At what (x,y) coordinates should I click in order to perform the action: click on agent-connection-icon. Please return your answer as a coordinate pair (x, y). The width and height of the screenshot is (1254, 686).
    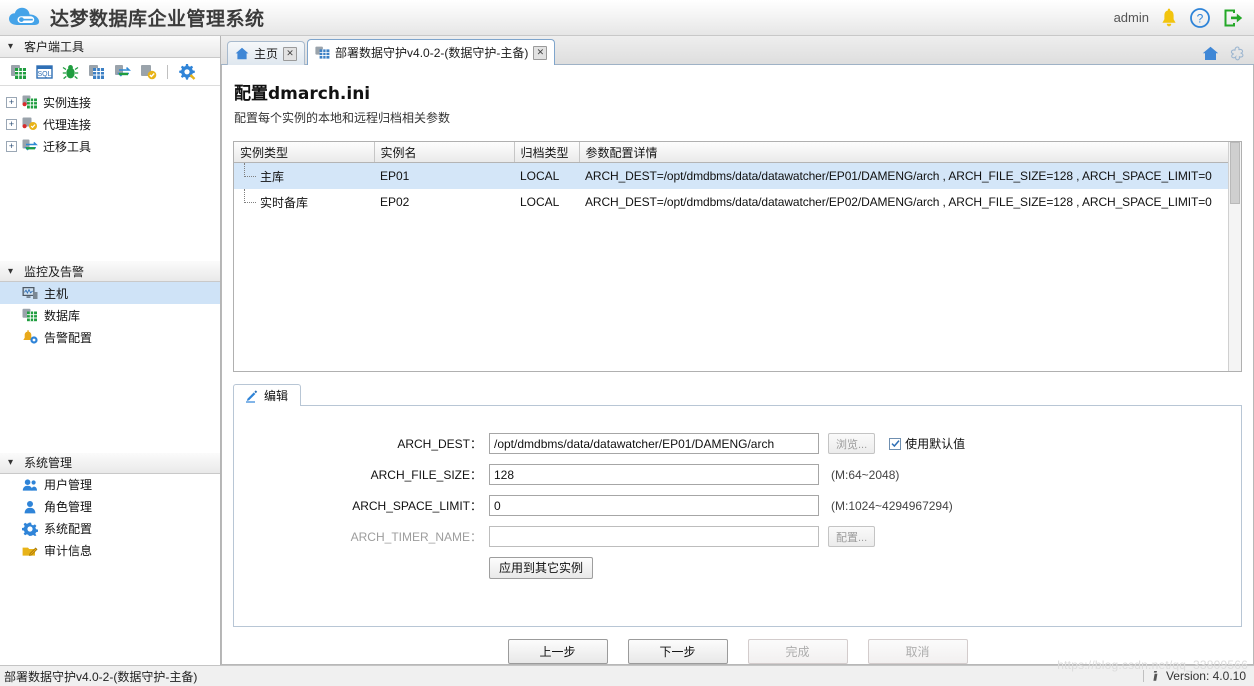
    Looking at the image, I should click on (30, 124).